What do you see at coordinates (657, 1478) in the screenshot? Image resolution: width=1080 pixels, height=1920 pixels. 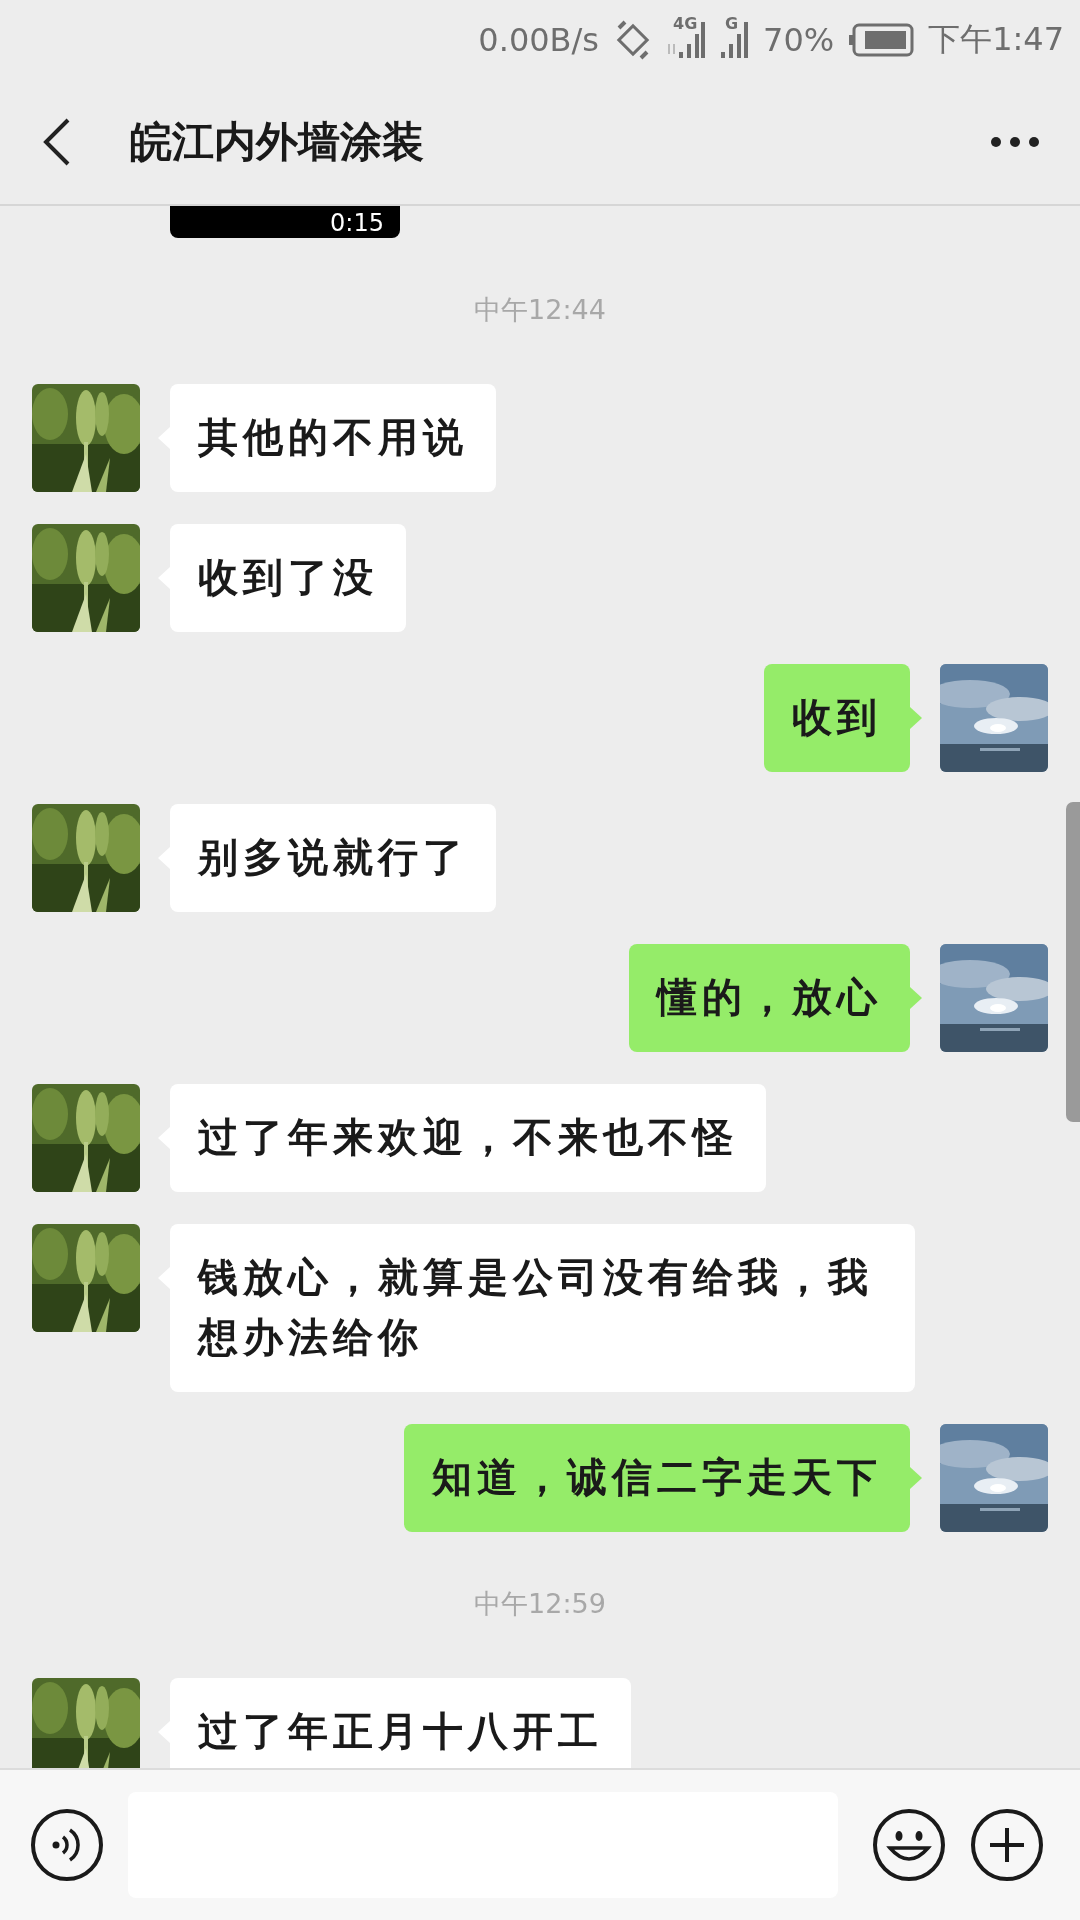 I see `message-bubble: 知道，诚信二字走天下` at bounding box center [657, 1478].